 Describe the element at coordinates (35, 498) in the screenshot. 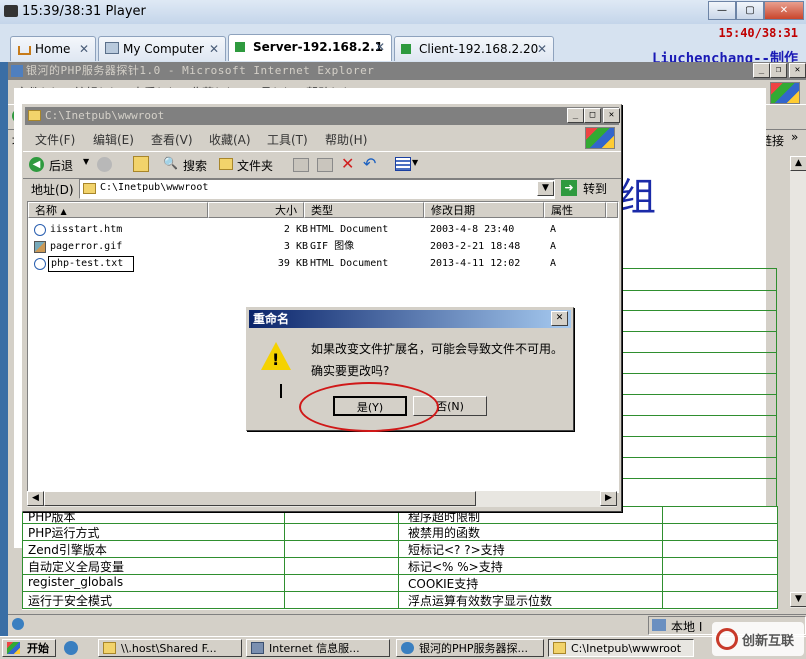

I see `scroll-left-icon: ◀` at that location.